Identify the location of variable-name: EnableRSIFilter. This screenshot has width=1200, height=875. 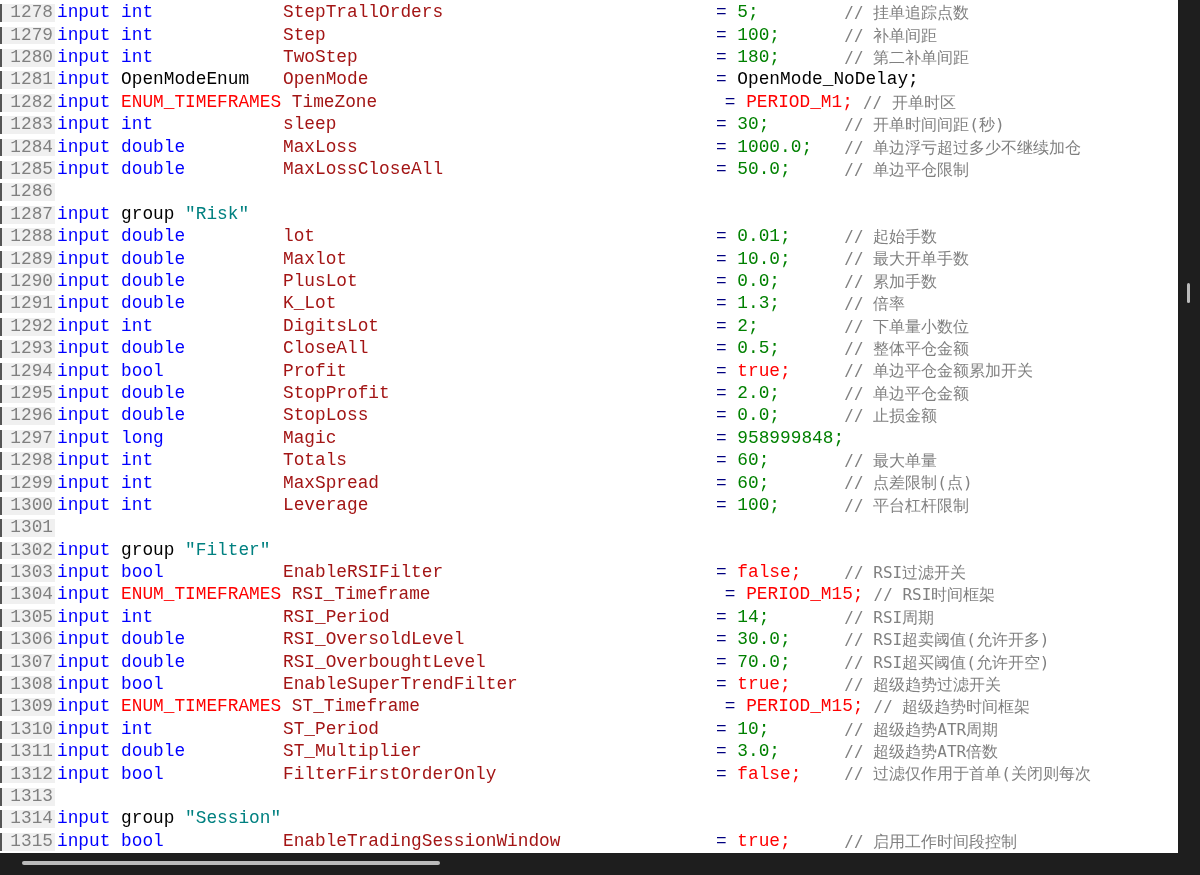
(364, 573).